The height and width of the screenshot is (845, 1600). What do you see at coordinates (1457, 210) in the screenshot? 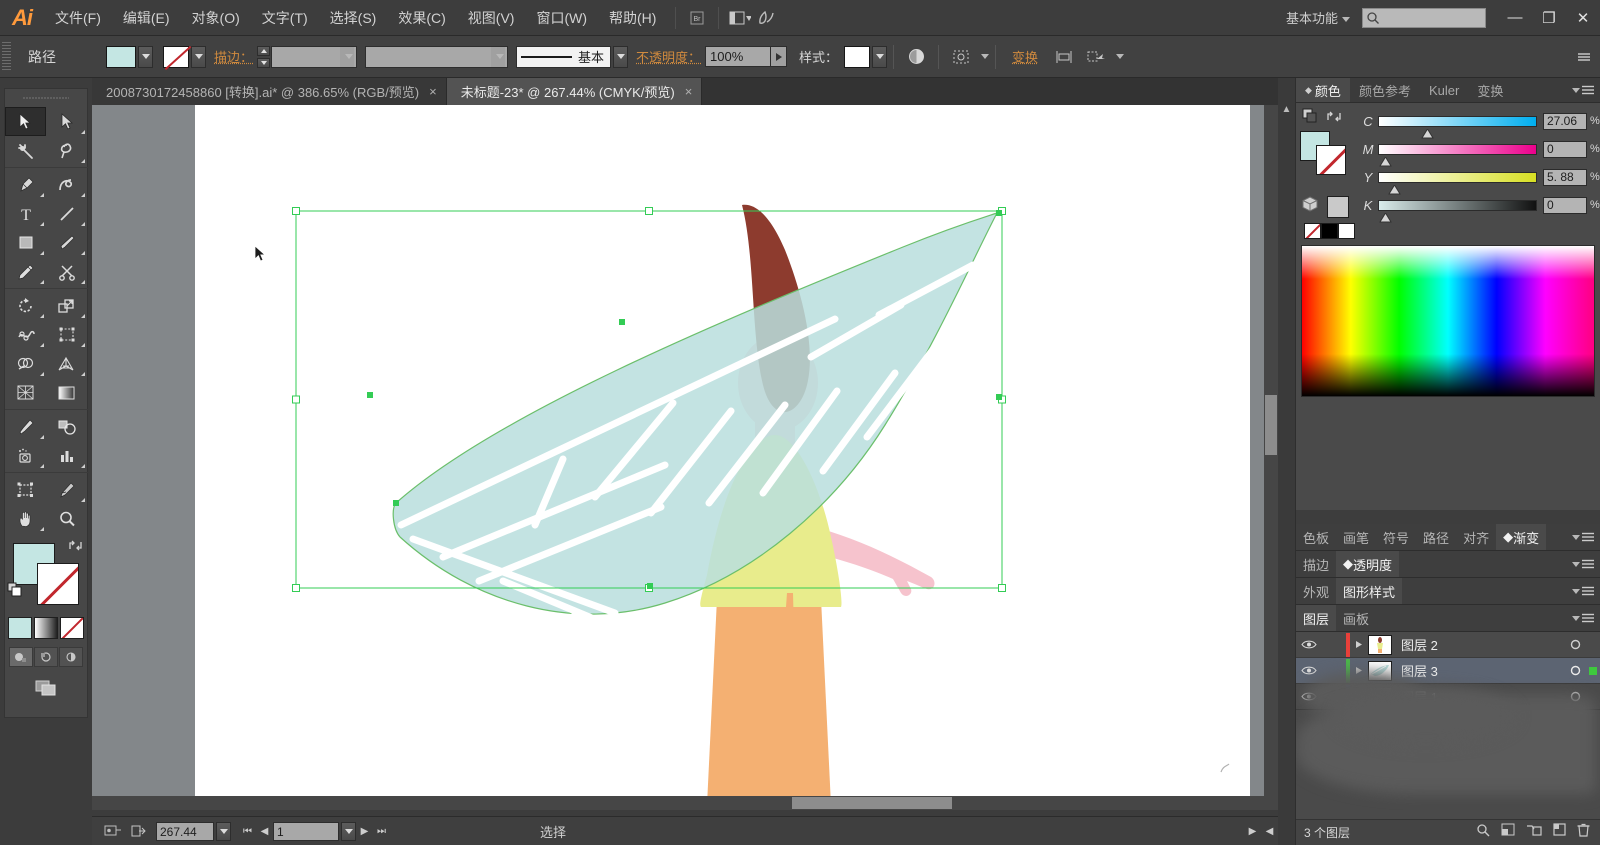
I see `channel-slider-k` at bounding box center [1457, 210].